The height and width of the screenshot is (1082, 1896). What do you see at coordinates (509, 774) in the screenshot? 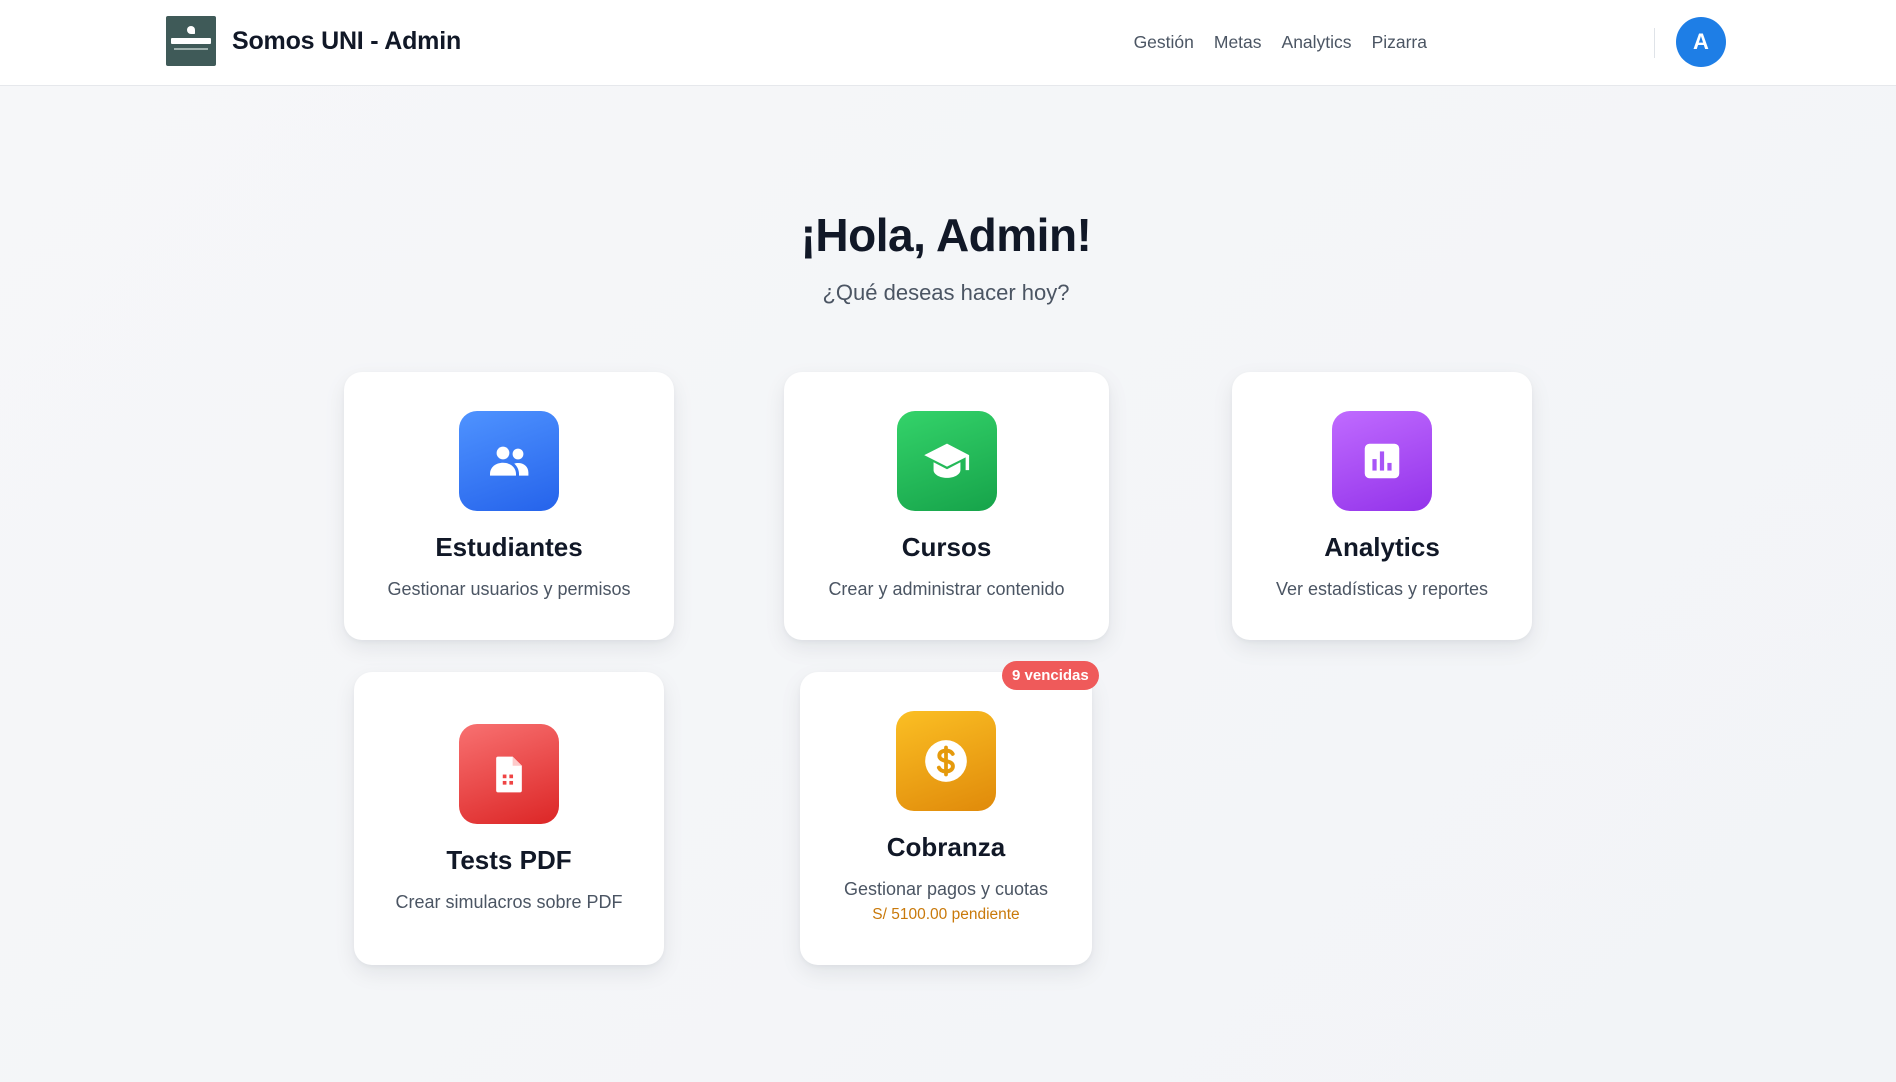
I see `pdf-file-icon` at bounding box center [509, 774].